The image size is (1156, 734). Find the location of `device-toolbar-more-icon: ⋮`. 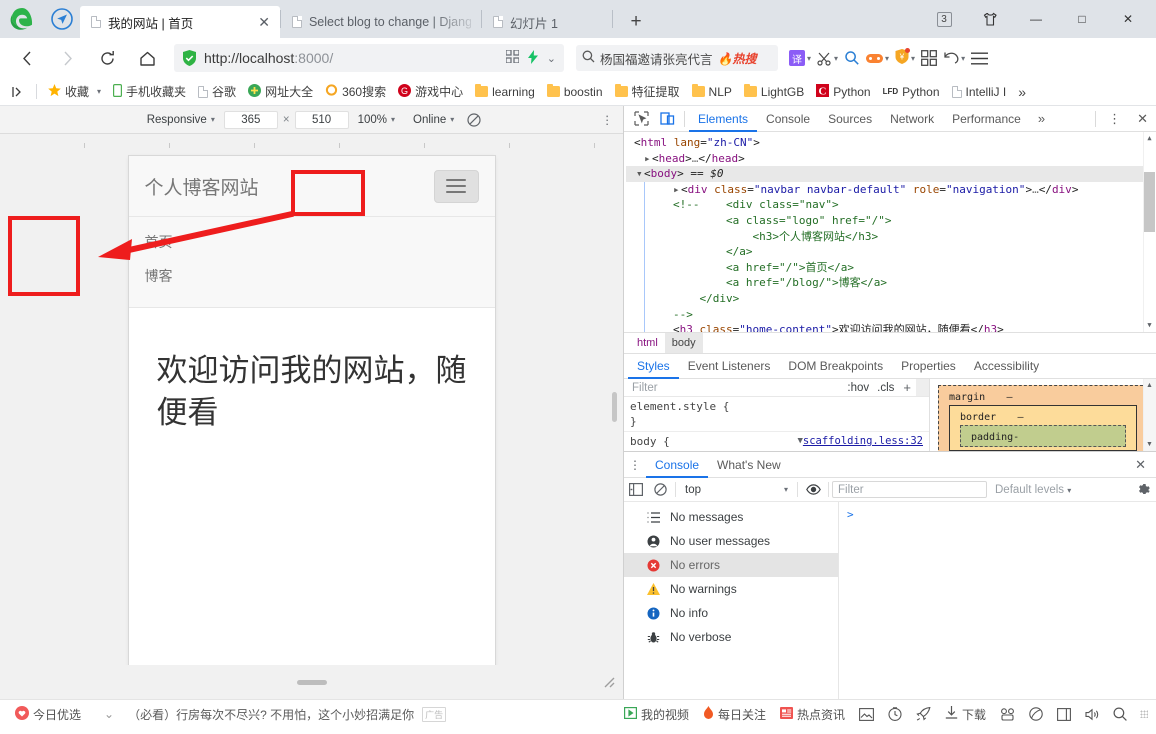

device-toolbar-more-icon: ⋮ is located at coordinates (608, 120).